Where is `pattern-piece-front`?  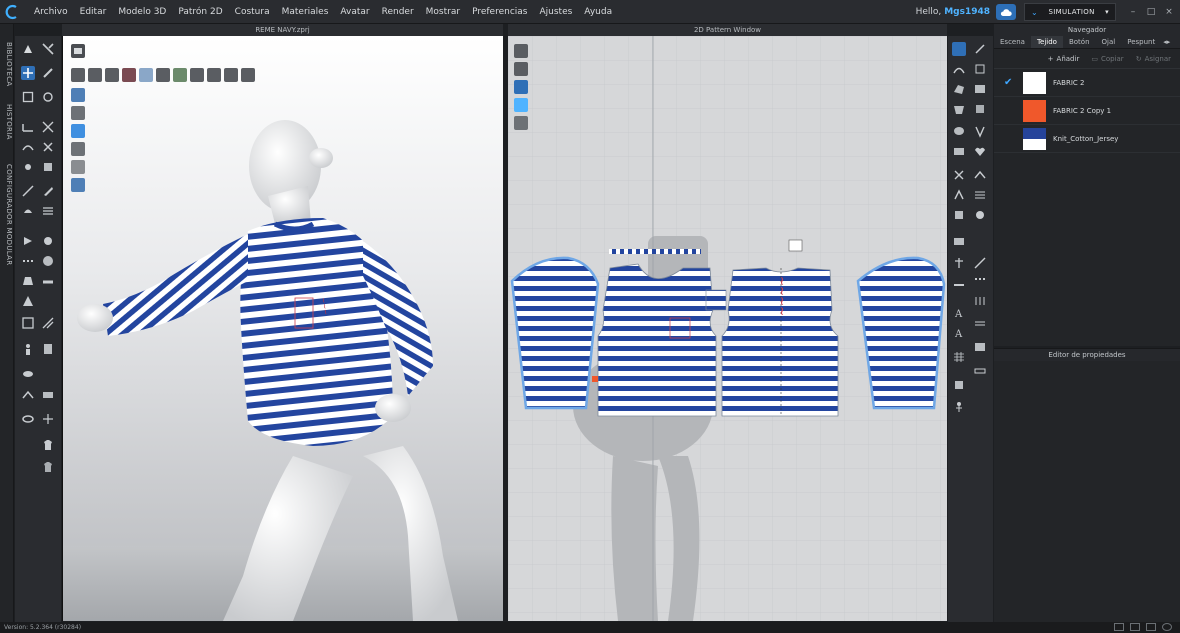 pattern-piece-front is located at coordinates (657, 340).